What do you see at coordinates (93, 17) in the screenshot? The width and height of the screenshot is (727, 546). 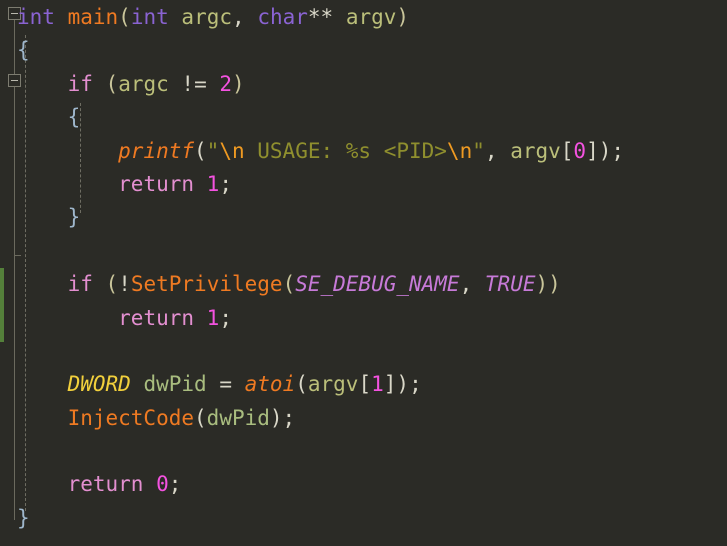 I see `code-token: main` at bounding box center [93, 17].